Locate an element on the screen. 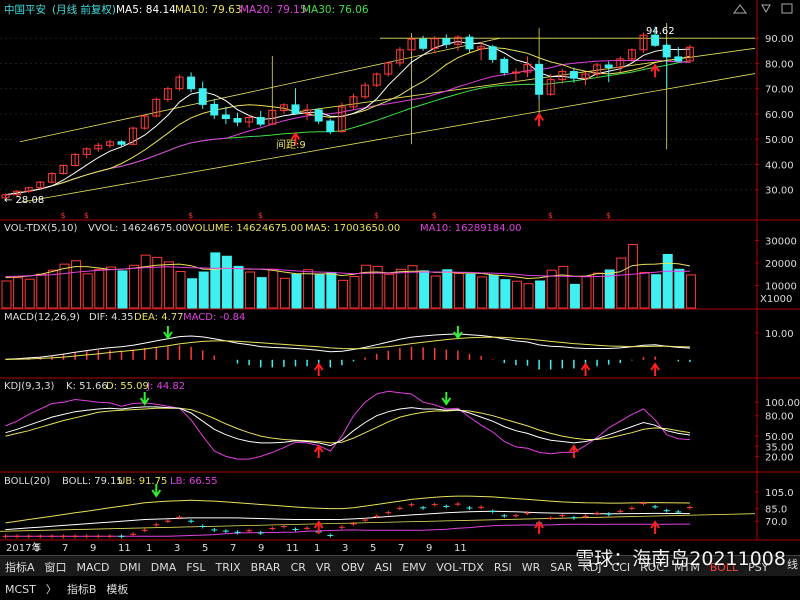 This screenshot has width=800, height=600. macd-indicator-name: MACD(12,26,9) is located at coordinates (42, 317).